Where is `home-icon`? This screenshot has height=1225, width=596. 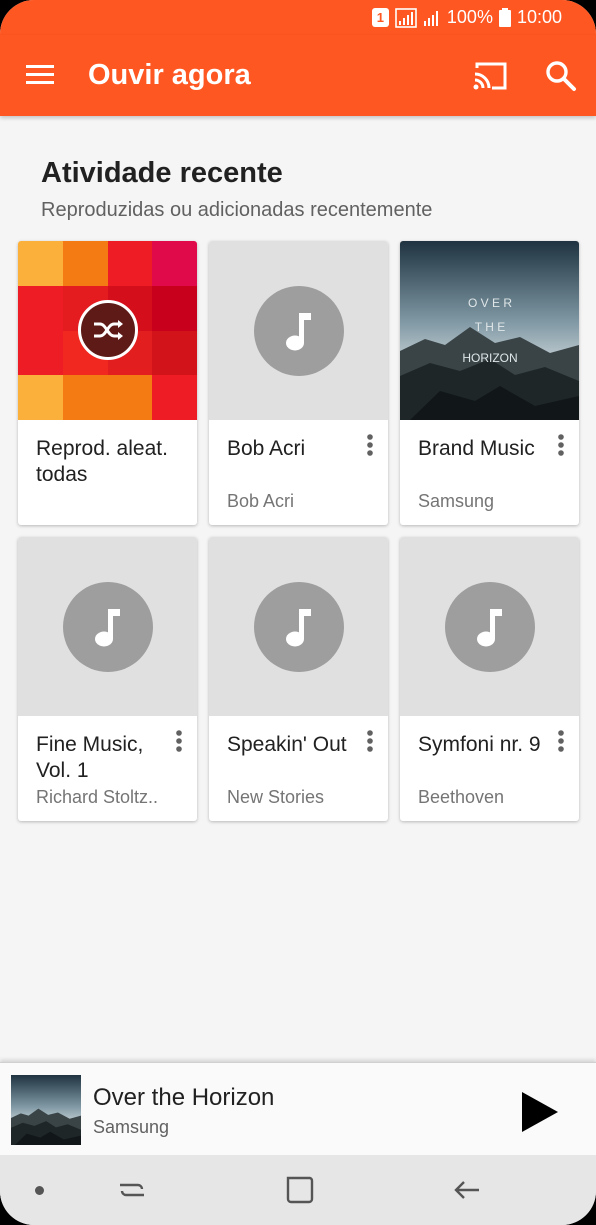
home-icon is located at coordinates (300, 1190).